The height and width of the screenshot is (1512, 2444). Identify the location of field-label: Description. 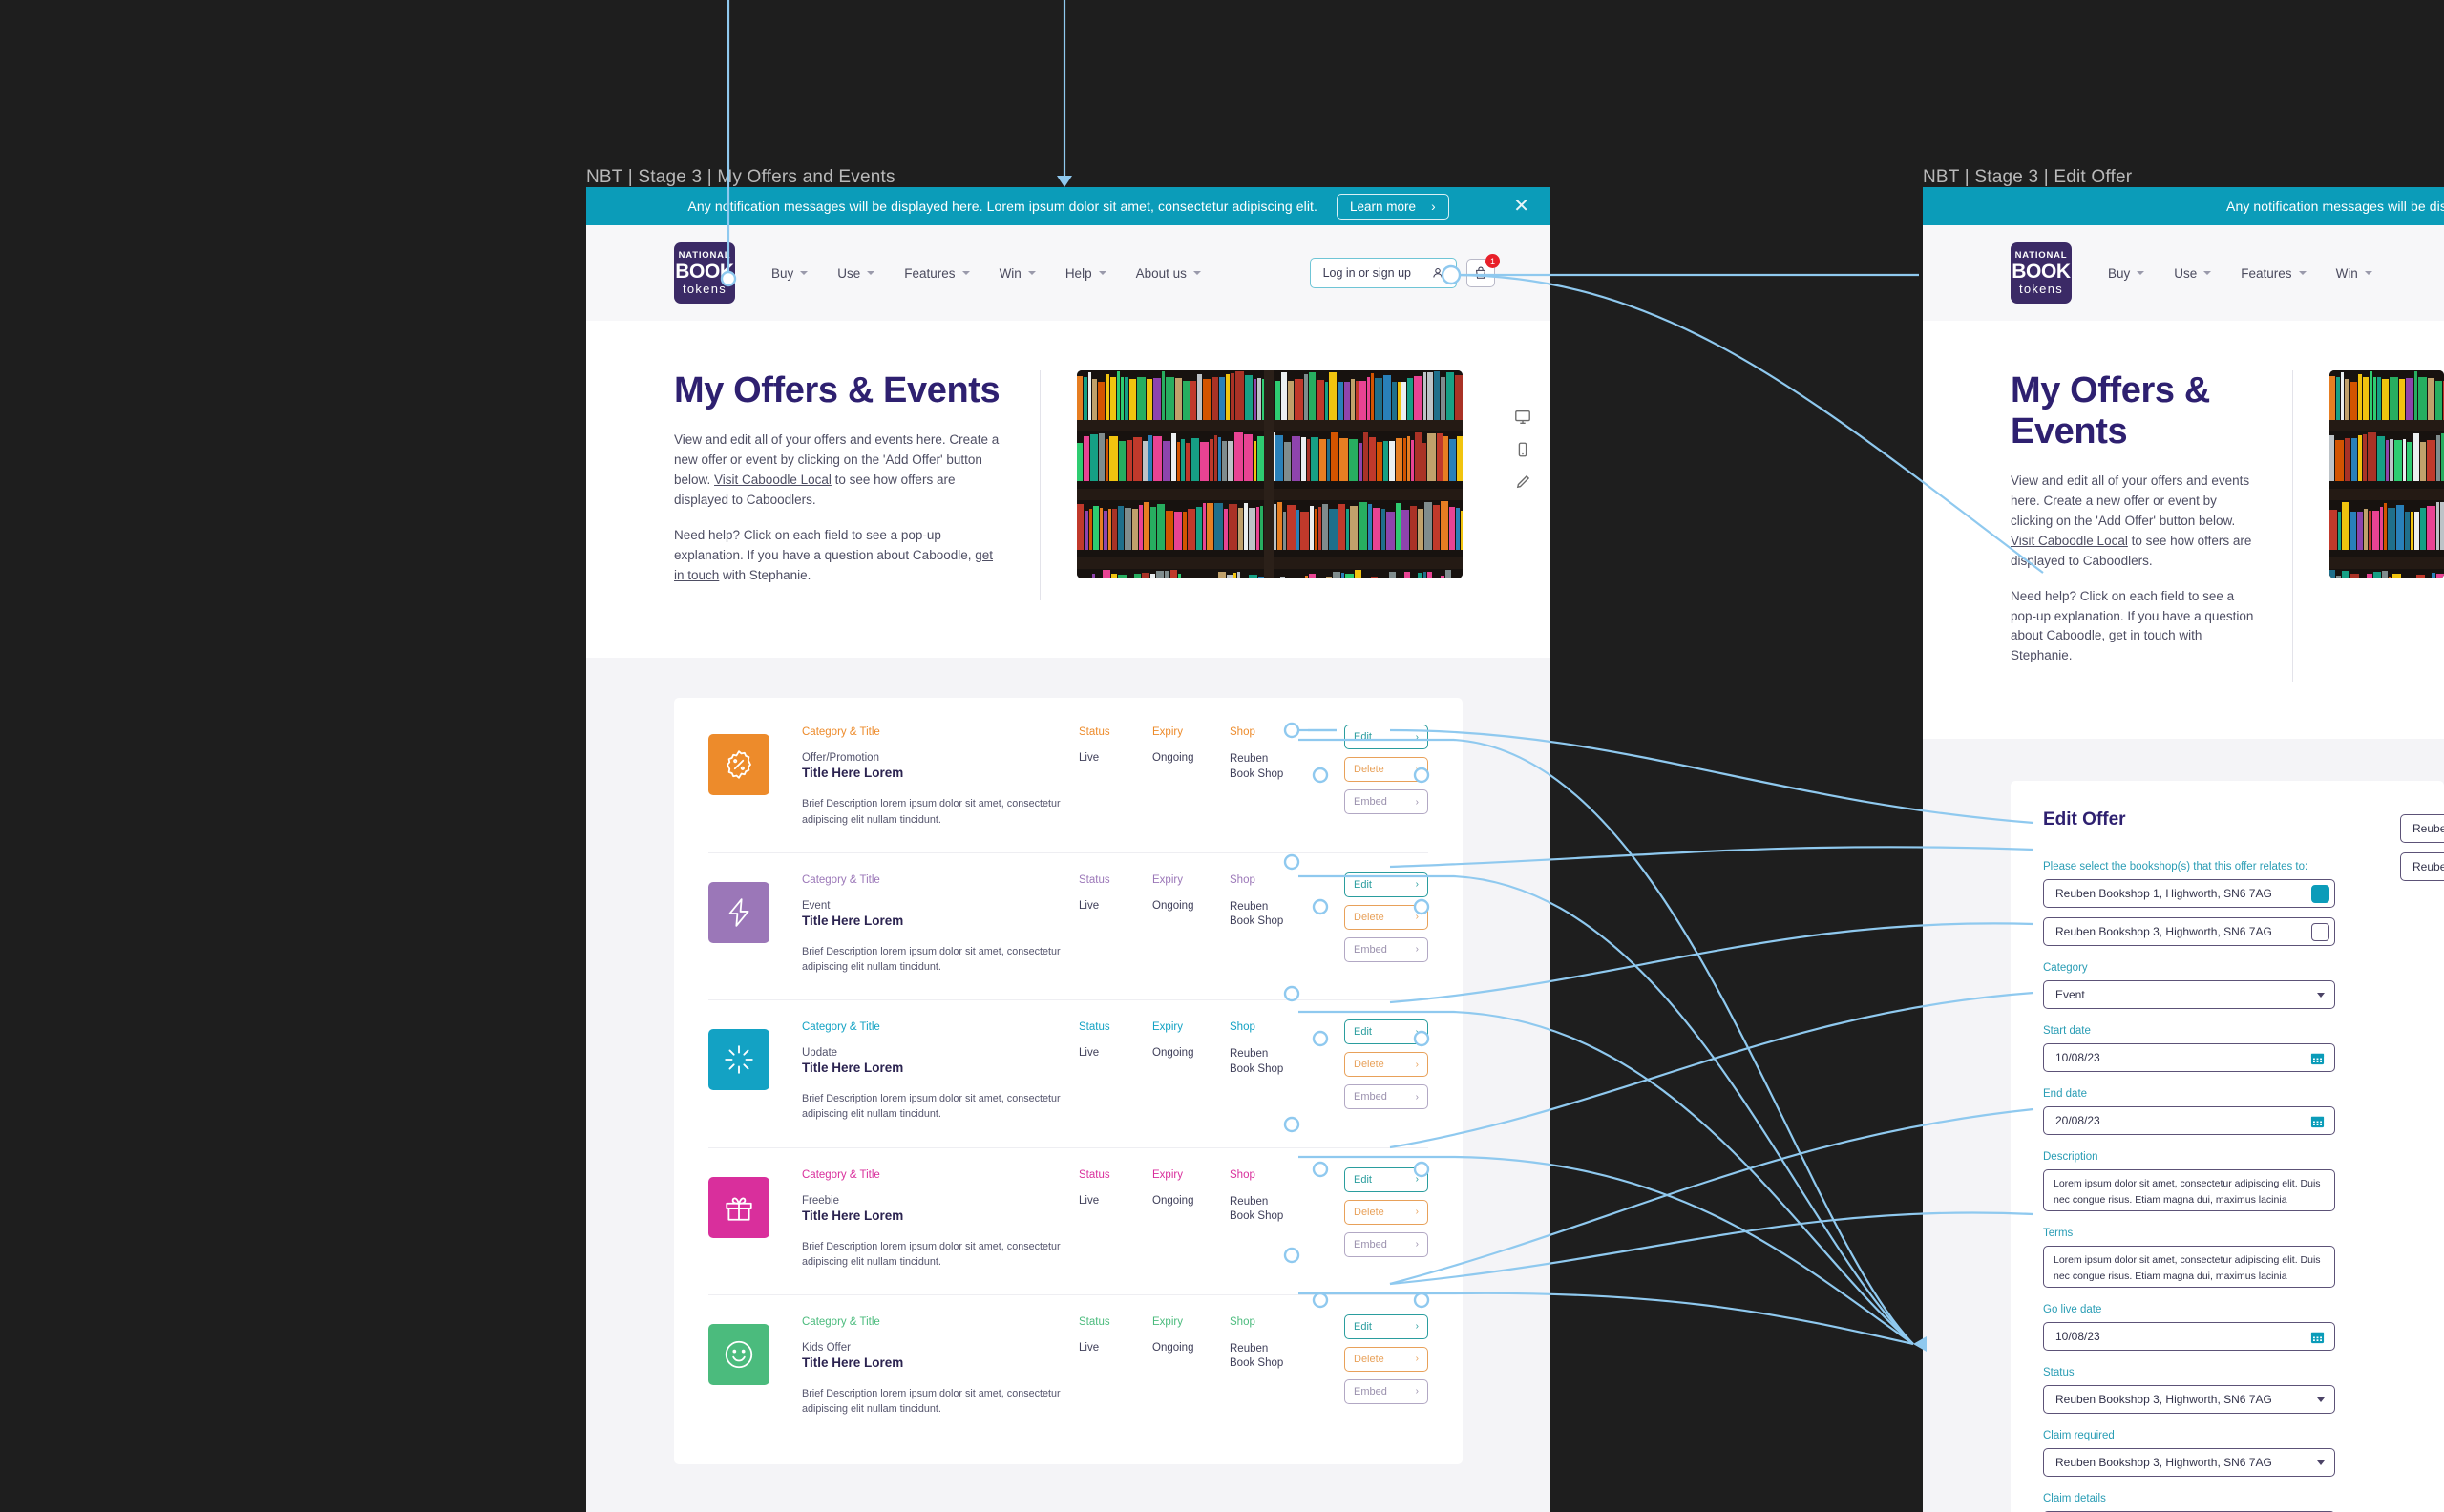
(2070, 1158).